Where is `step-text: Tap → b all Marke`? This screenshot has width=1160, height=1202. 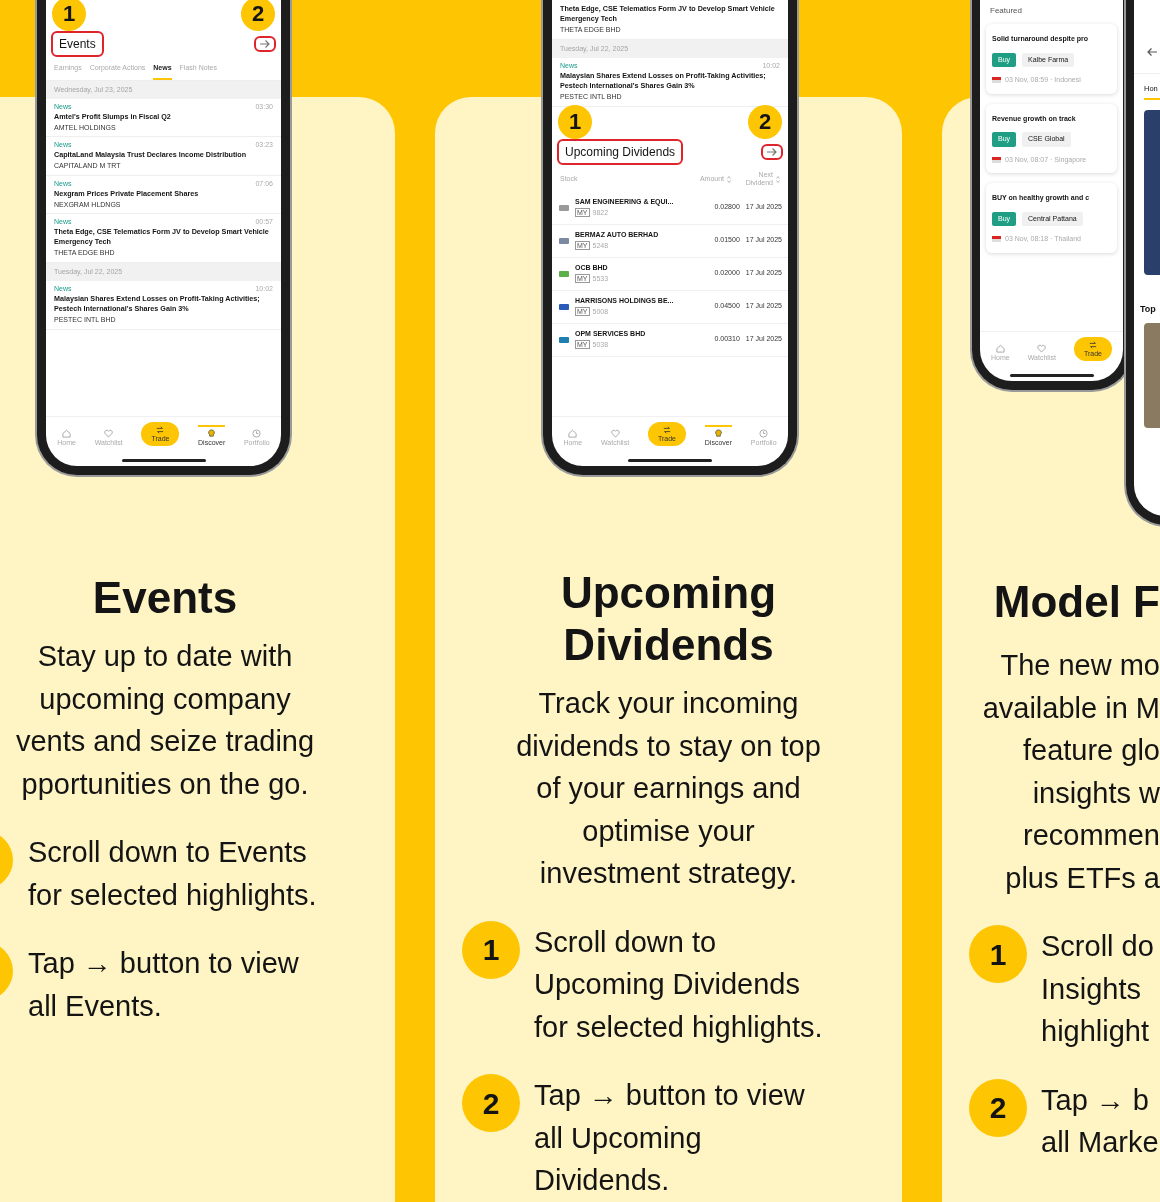
step-text: Tap → b all Marke is located at coordinates (1100, 1121).